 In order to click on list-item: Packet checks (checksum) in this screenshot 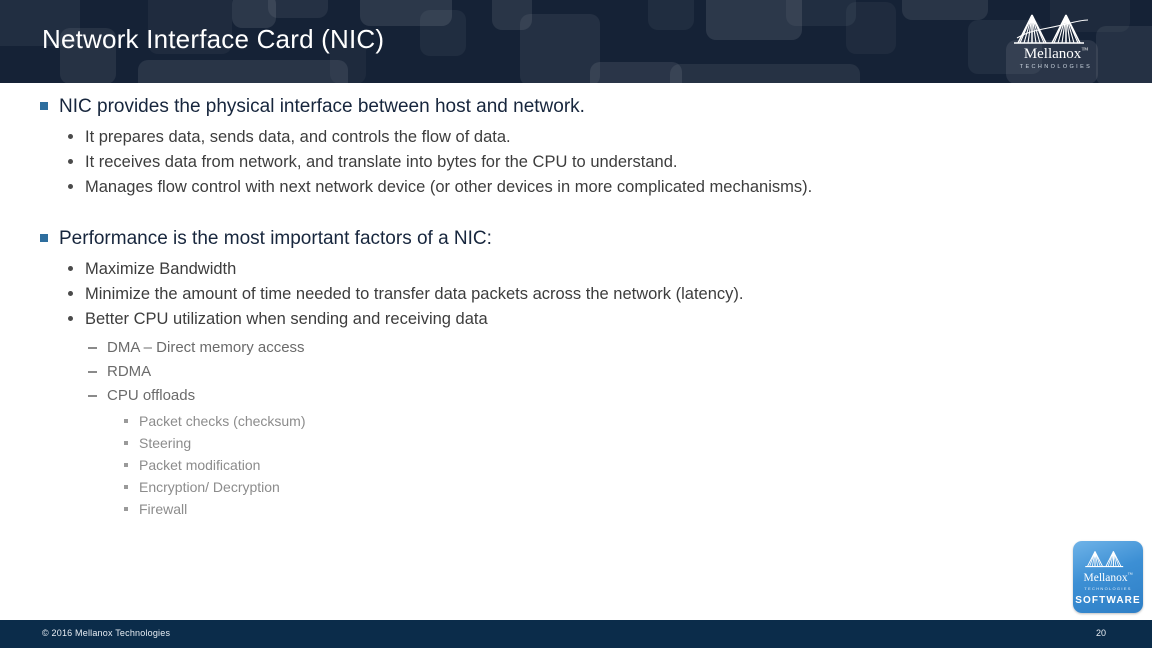, I will do `click(434, 421)`.